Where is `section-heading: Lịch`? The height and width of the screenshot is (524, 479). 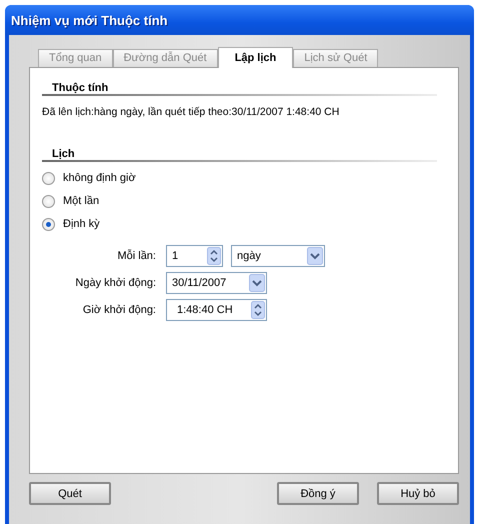
section-heading: Lịch is located at coordinates (239, 155).